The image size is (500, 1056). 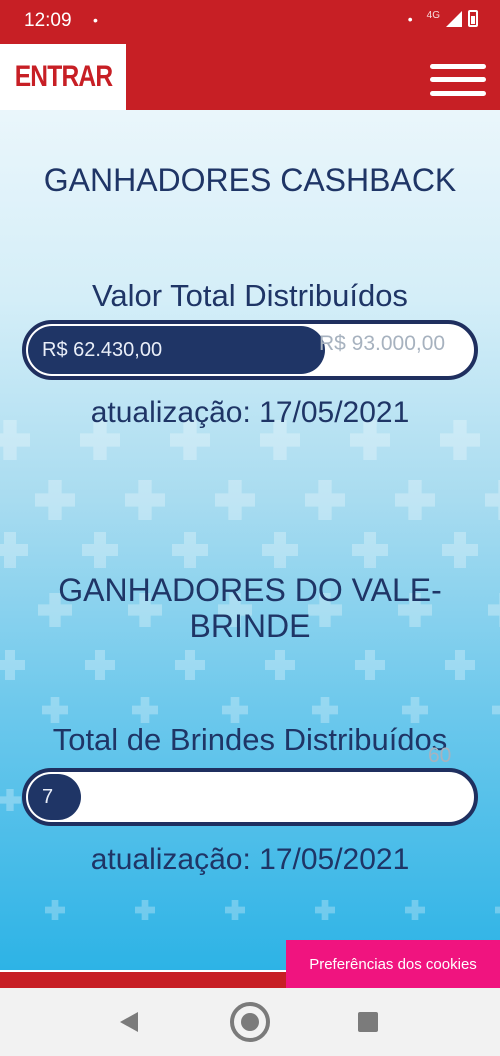 What do you see at coordinates (250, 22) in the screenshot?
I see `status-bar: 12:09 • • 4G` at bounding box center [250, 22].